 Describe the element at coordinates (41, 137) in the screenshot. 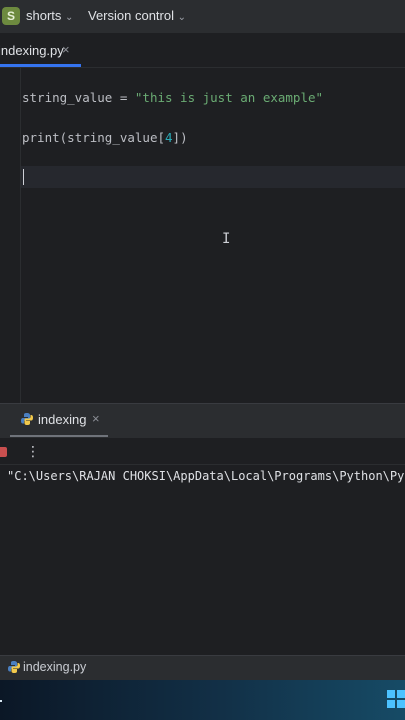

I see `function-name: print` at that location.